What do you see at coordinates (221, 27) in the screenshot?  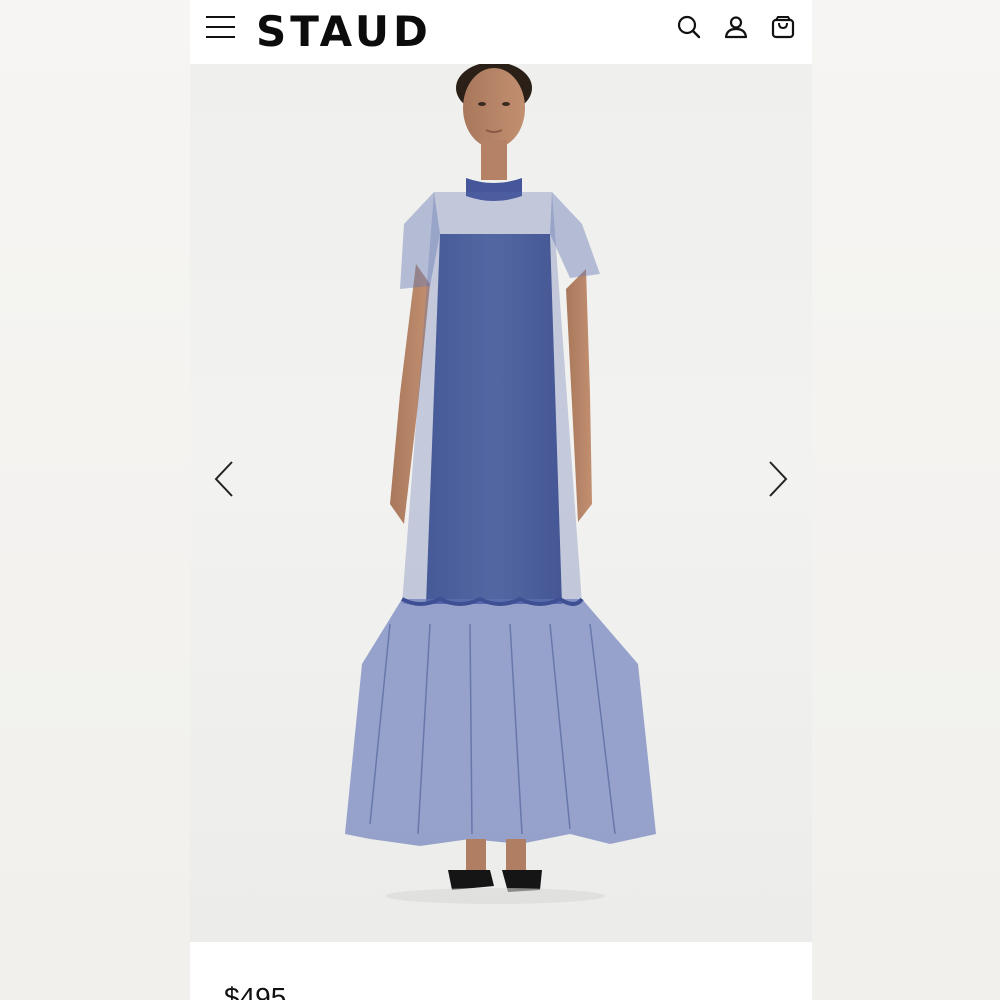 I see `menu-icon` at bounding box center [221, 27].